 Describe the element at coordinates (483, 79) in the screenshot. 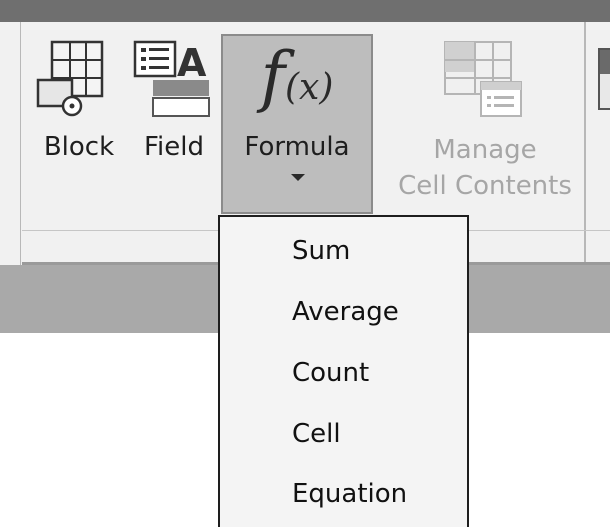

I see `manage-cell-contents-icon` at that location.